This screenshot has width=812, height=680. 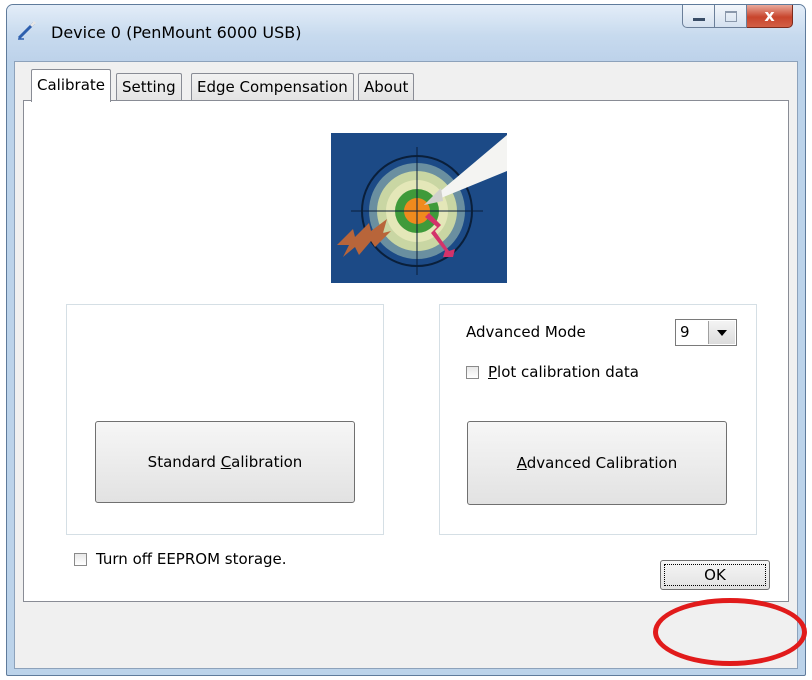 I want to click on maximize-button, so click(x=731, y=16).